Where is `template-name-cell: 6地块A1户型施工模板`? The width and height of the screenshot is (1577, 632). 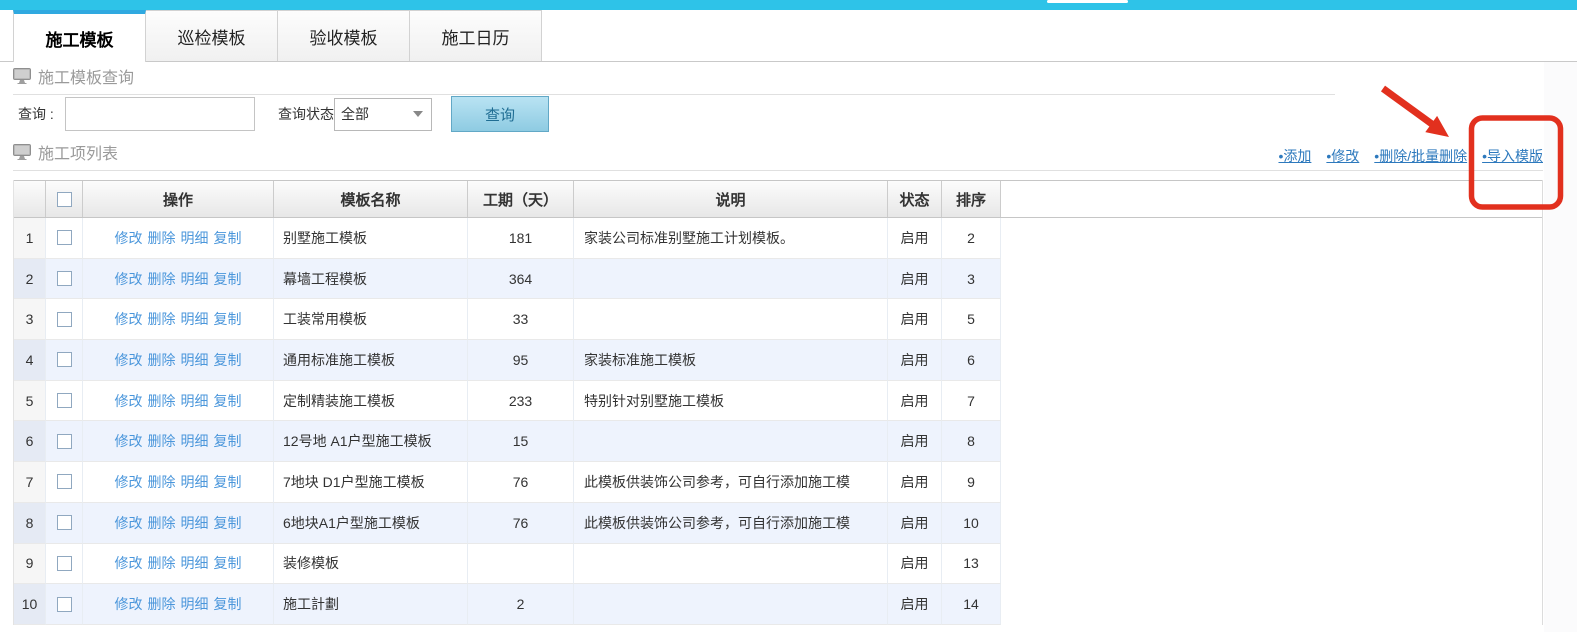 template-name-cell: 6地块A1户型施工模板 is located at coordinates (371, 523).